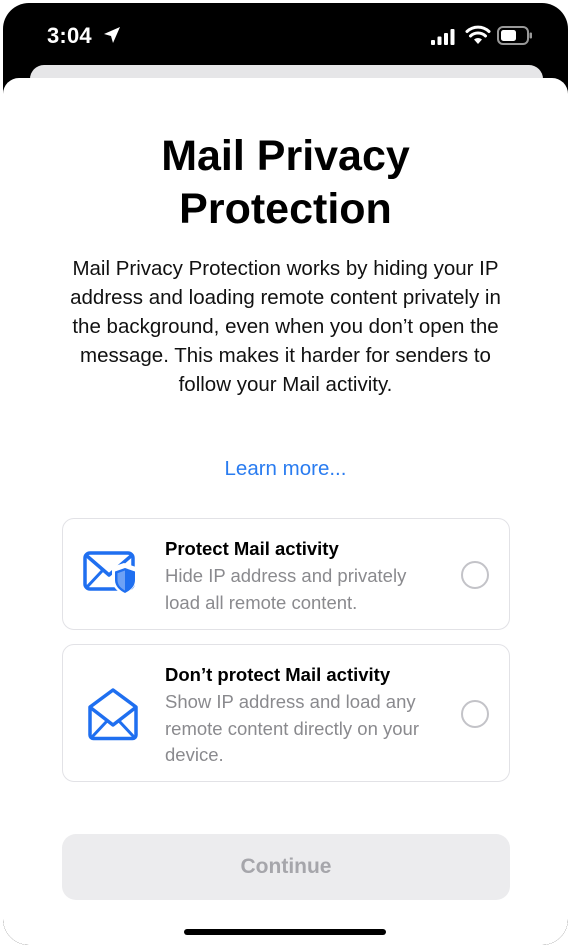  What do you see at coordinates (285, 932) in the screenshot?
I see `home-indicator` at bounding box center [285, 932].